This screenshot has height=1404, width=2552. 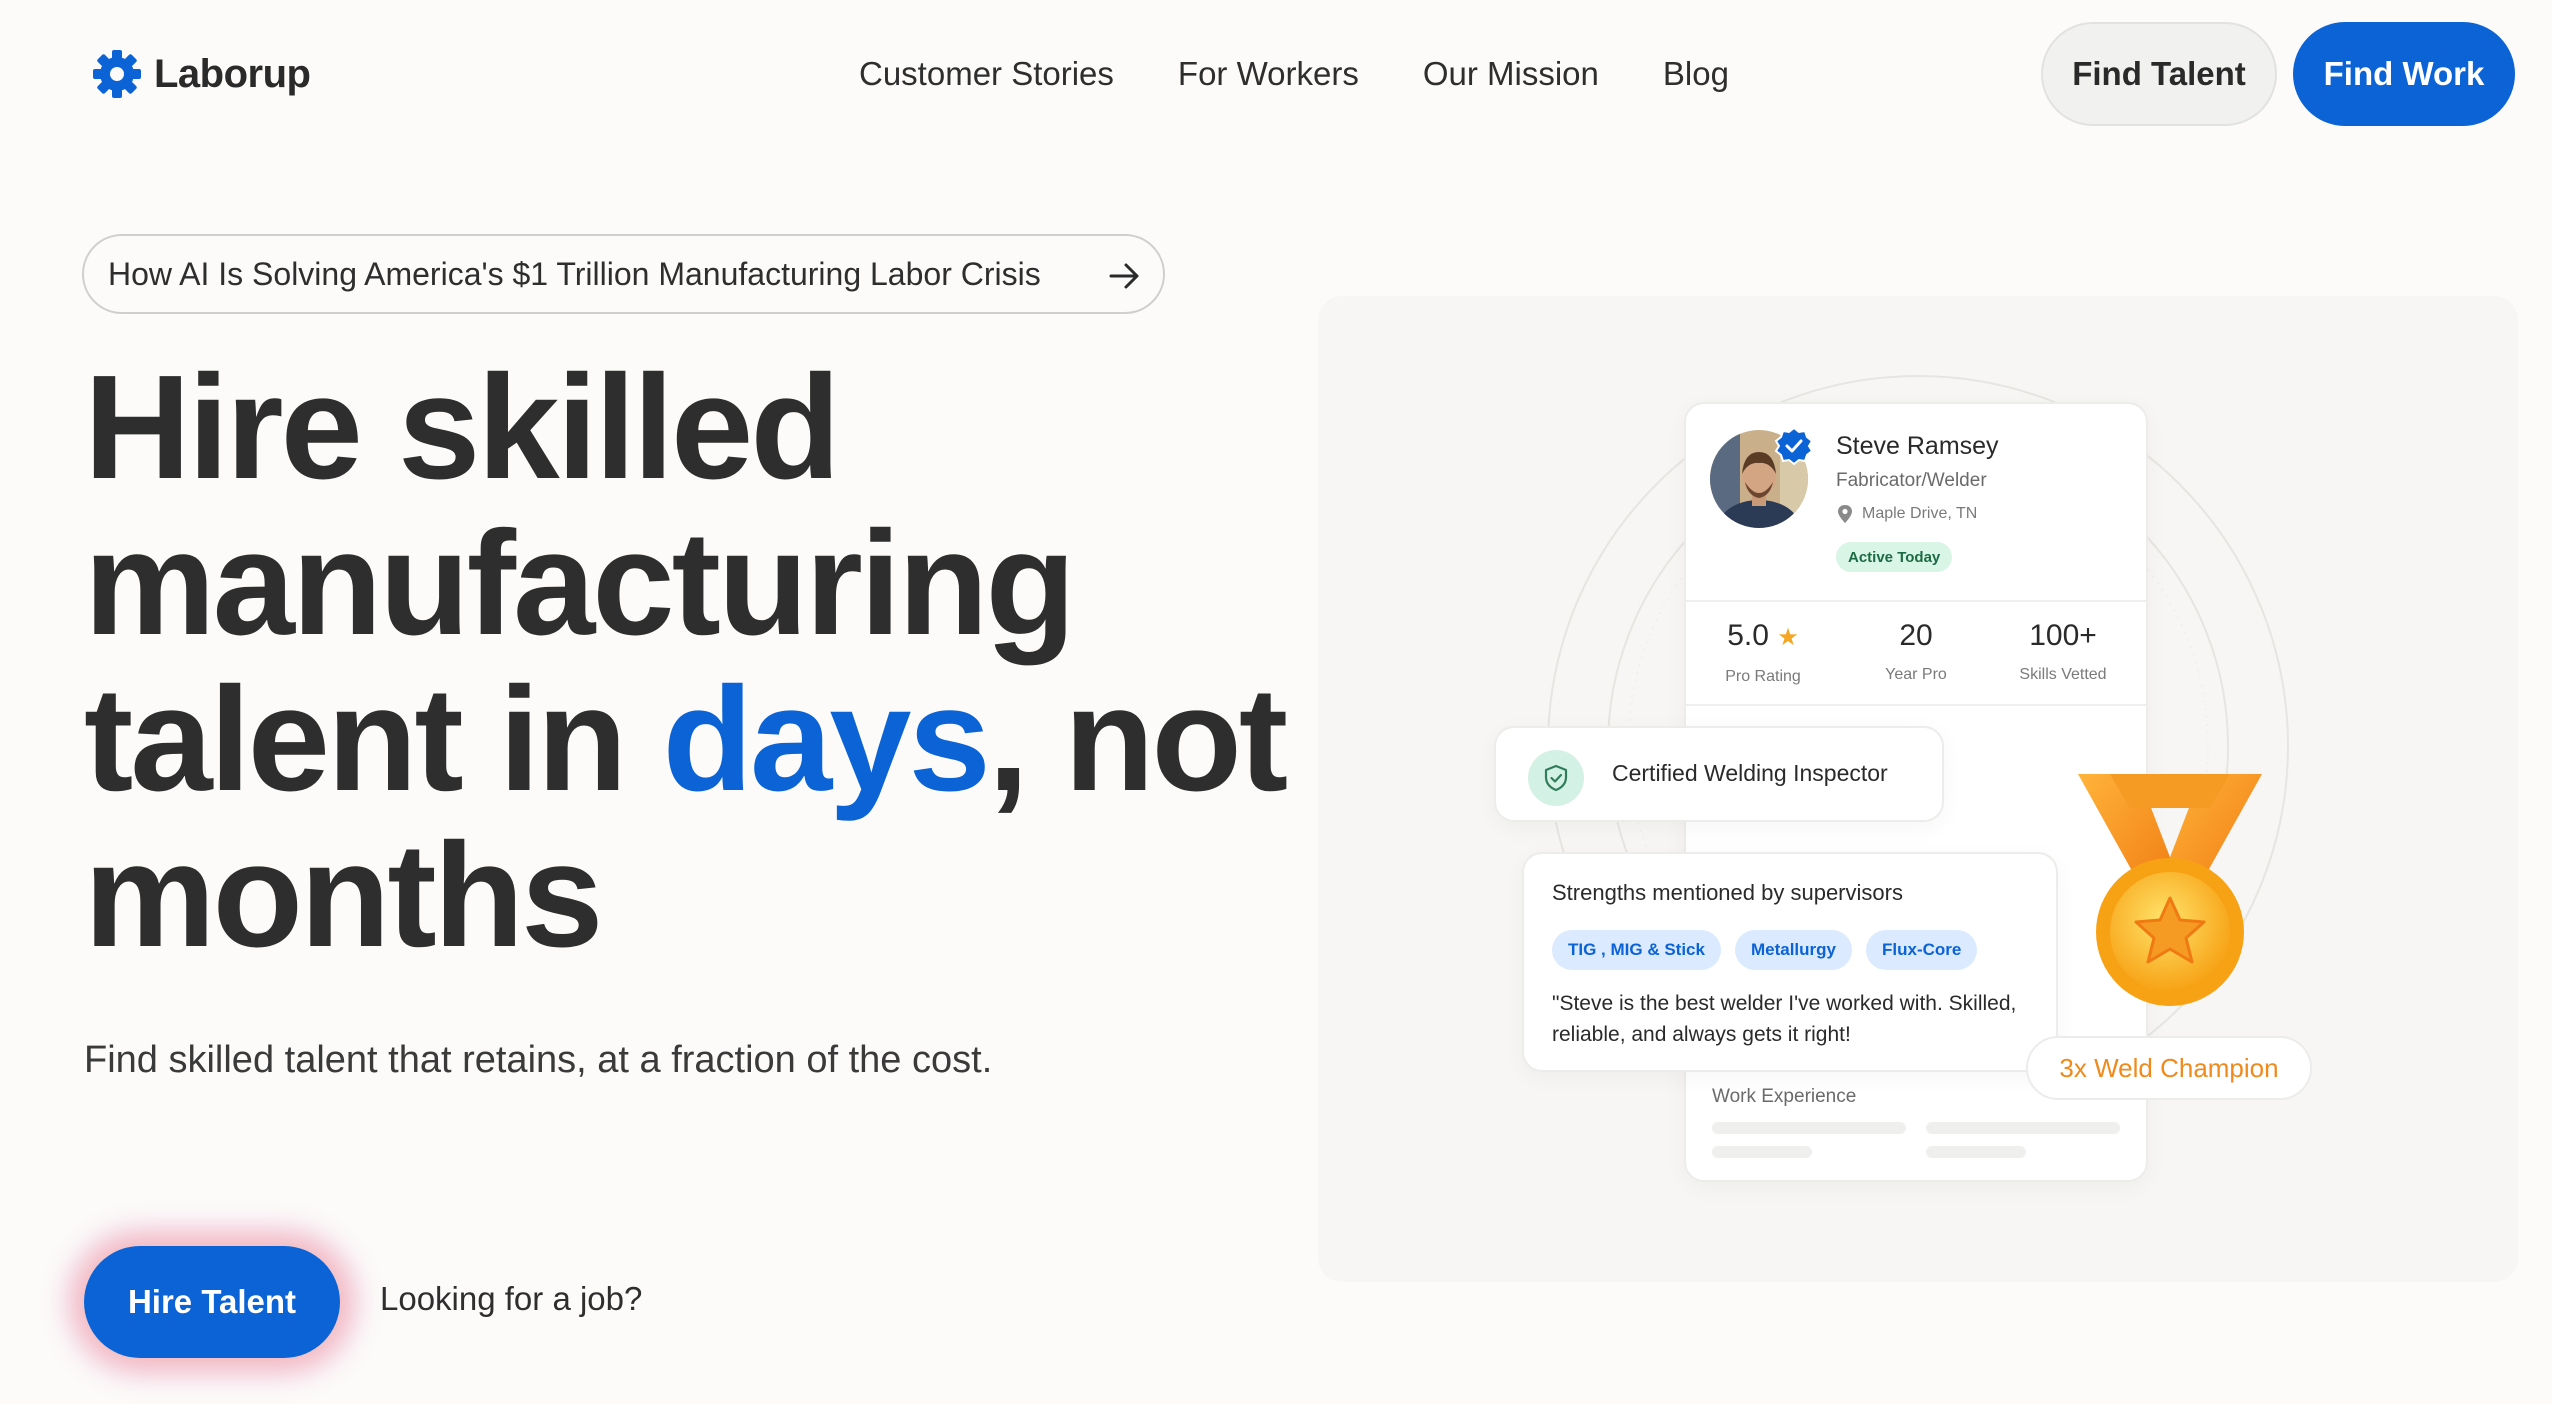 I want to click on logo: Laborup, so click(x=200, y=74).